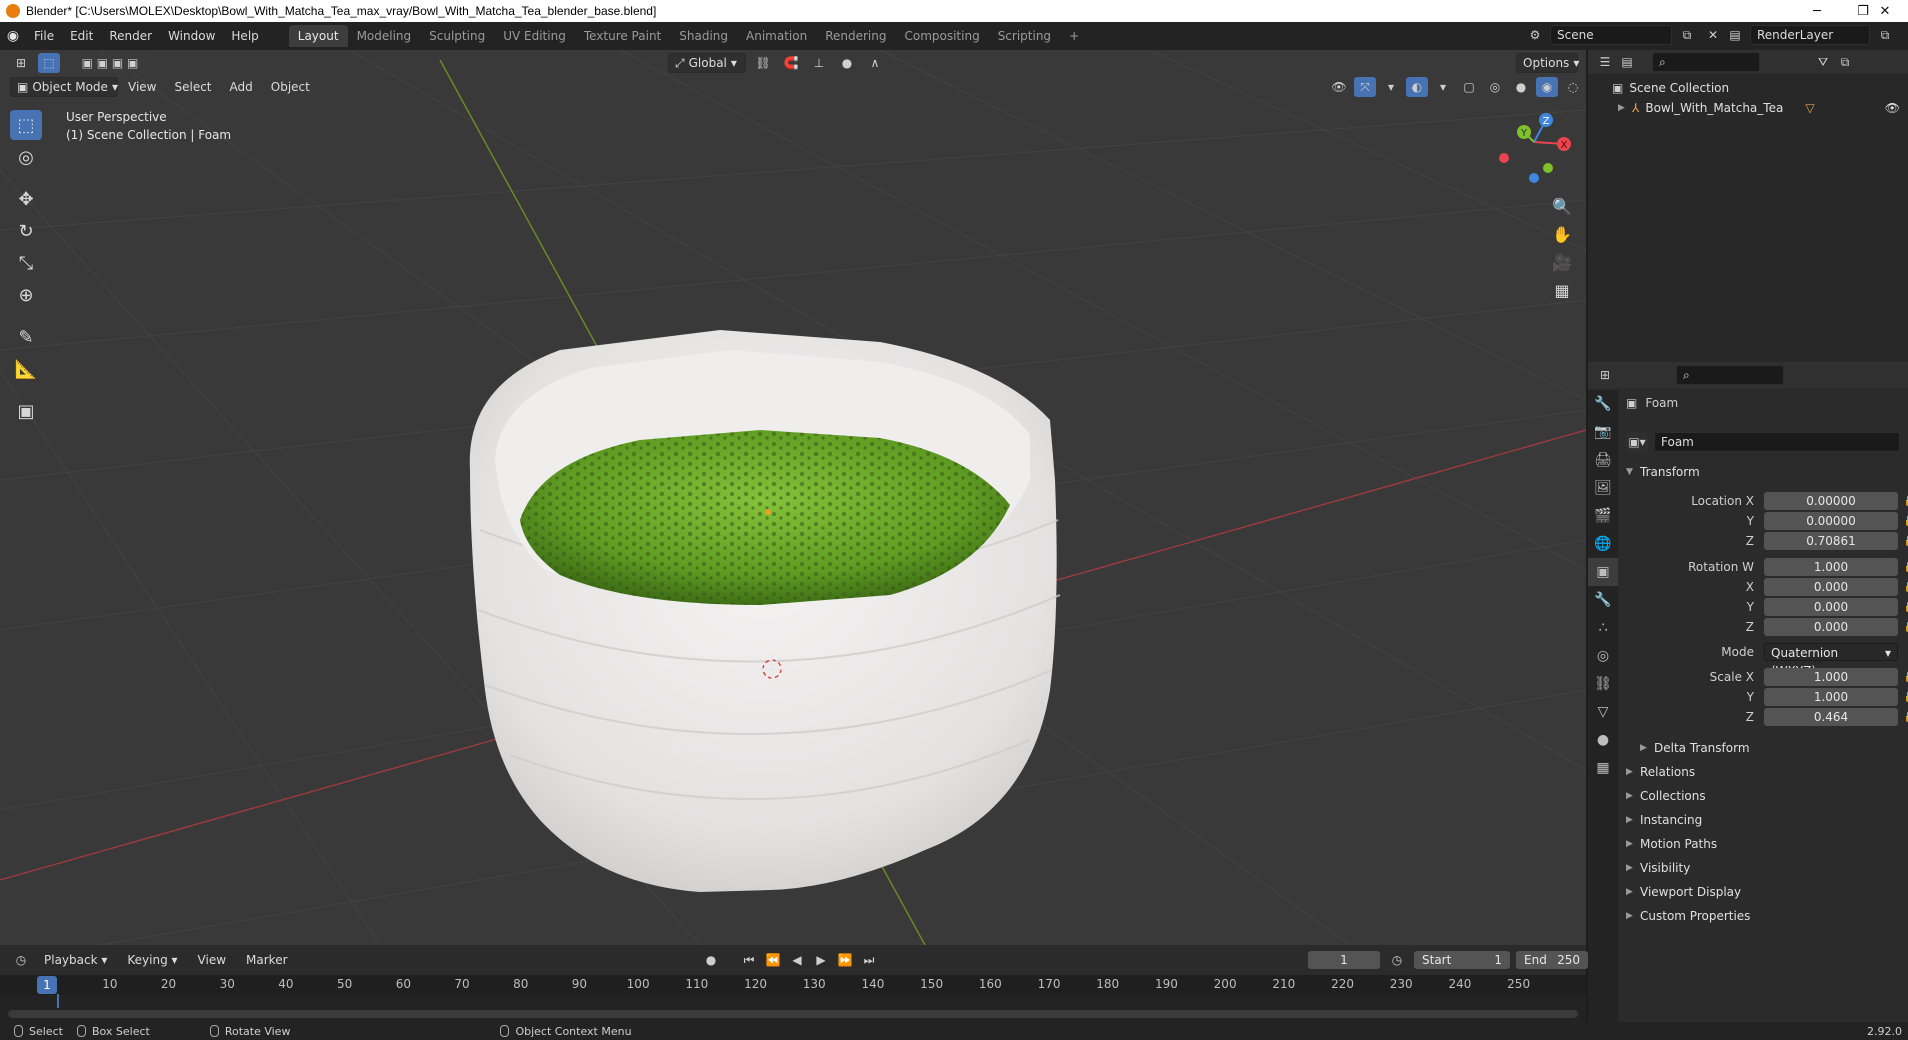  I want to click on tab-animation: Animation, so click(776, 36).